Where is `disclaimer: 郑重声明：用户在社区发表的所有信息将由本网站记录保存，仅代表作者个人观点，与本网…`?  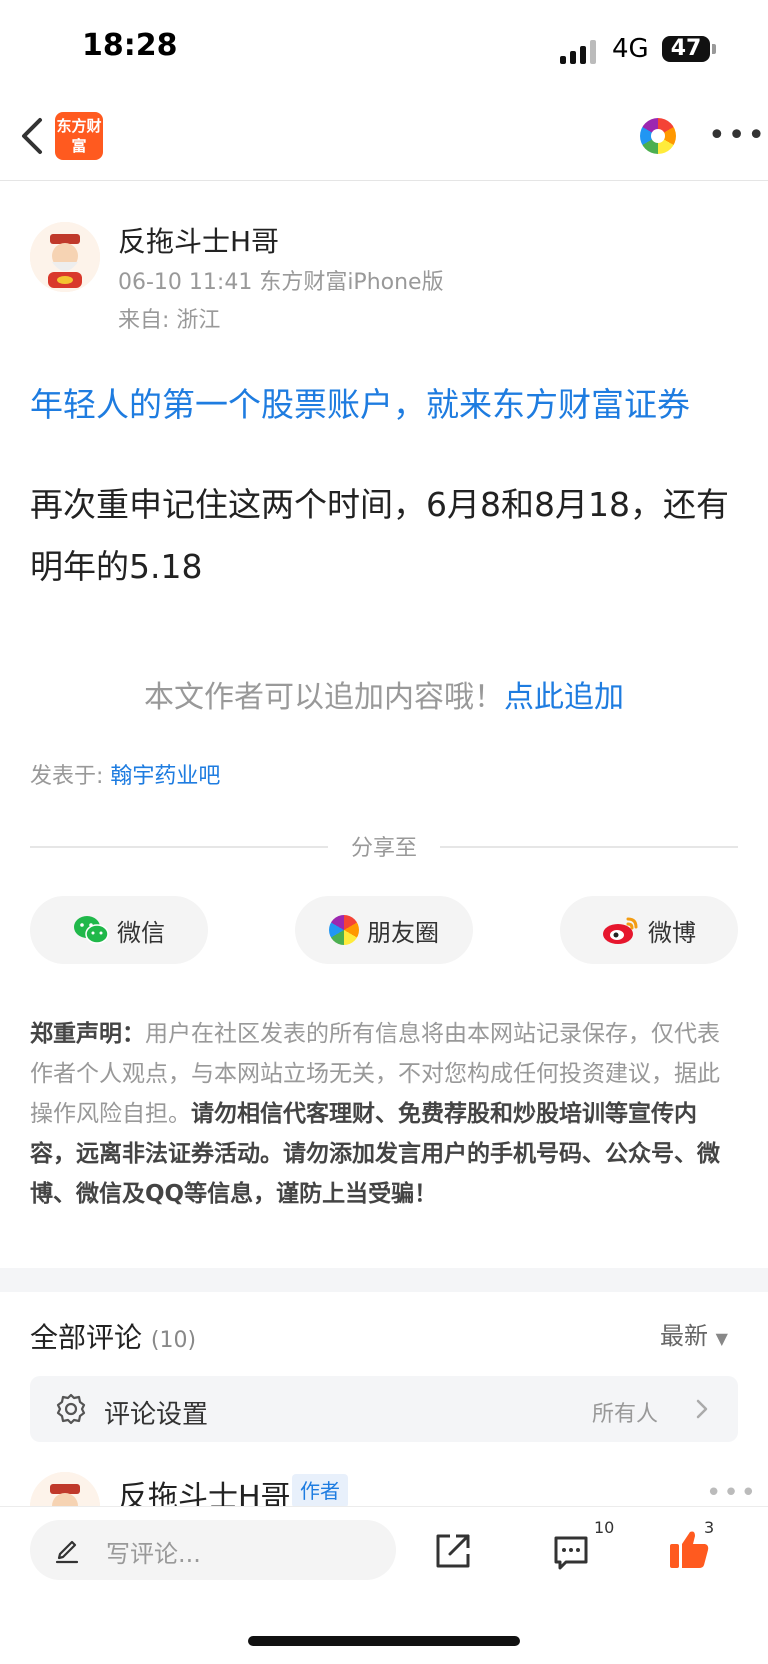 disclaimer: 郑重声明：用户在社区发表的所有信息将由本网站记录保存，仅代表作者个人观点，与本网… is located at coordinates (385, 1114).